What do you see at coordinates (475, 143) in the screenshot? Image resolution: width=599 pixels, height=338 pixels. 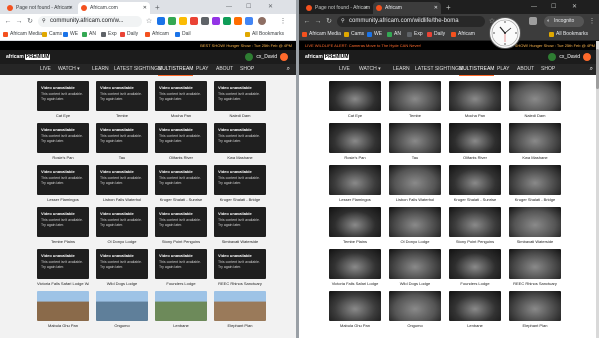 I see `cam-tile: Olifants River` at bounding box center [475, 143].